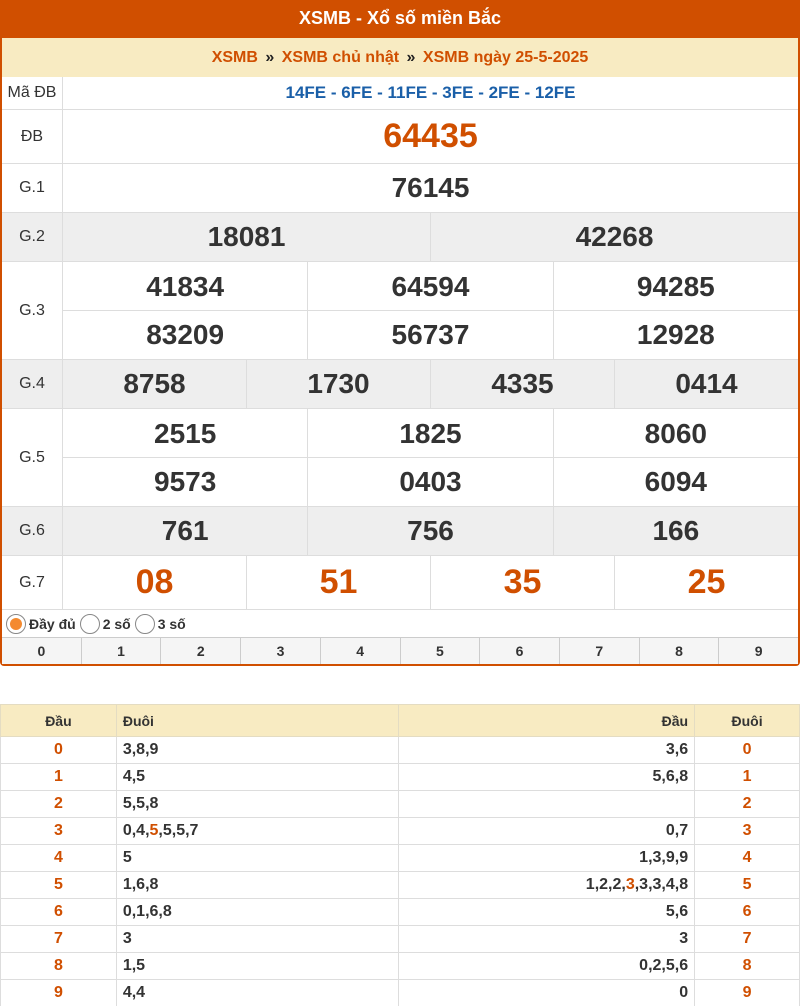 This screenshot has height=1006, width=800. Describe the element at coordinates (676, 530) in the screenshot. I see `prize-g6: 166` at that location.